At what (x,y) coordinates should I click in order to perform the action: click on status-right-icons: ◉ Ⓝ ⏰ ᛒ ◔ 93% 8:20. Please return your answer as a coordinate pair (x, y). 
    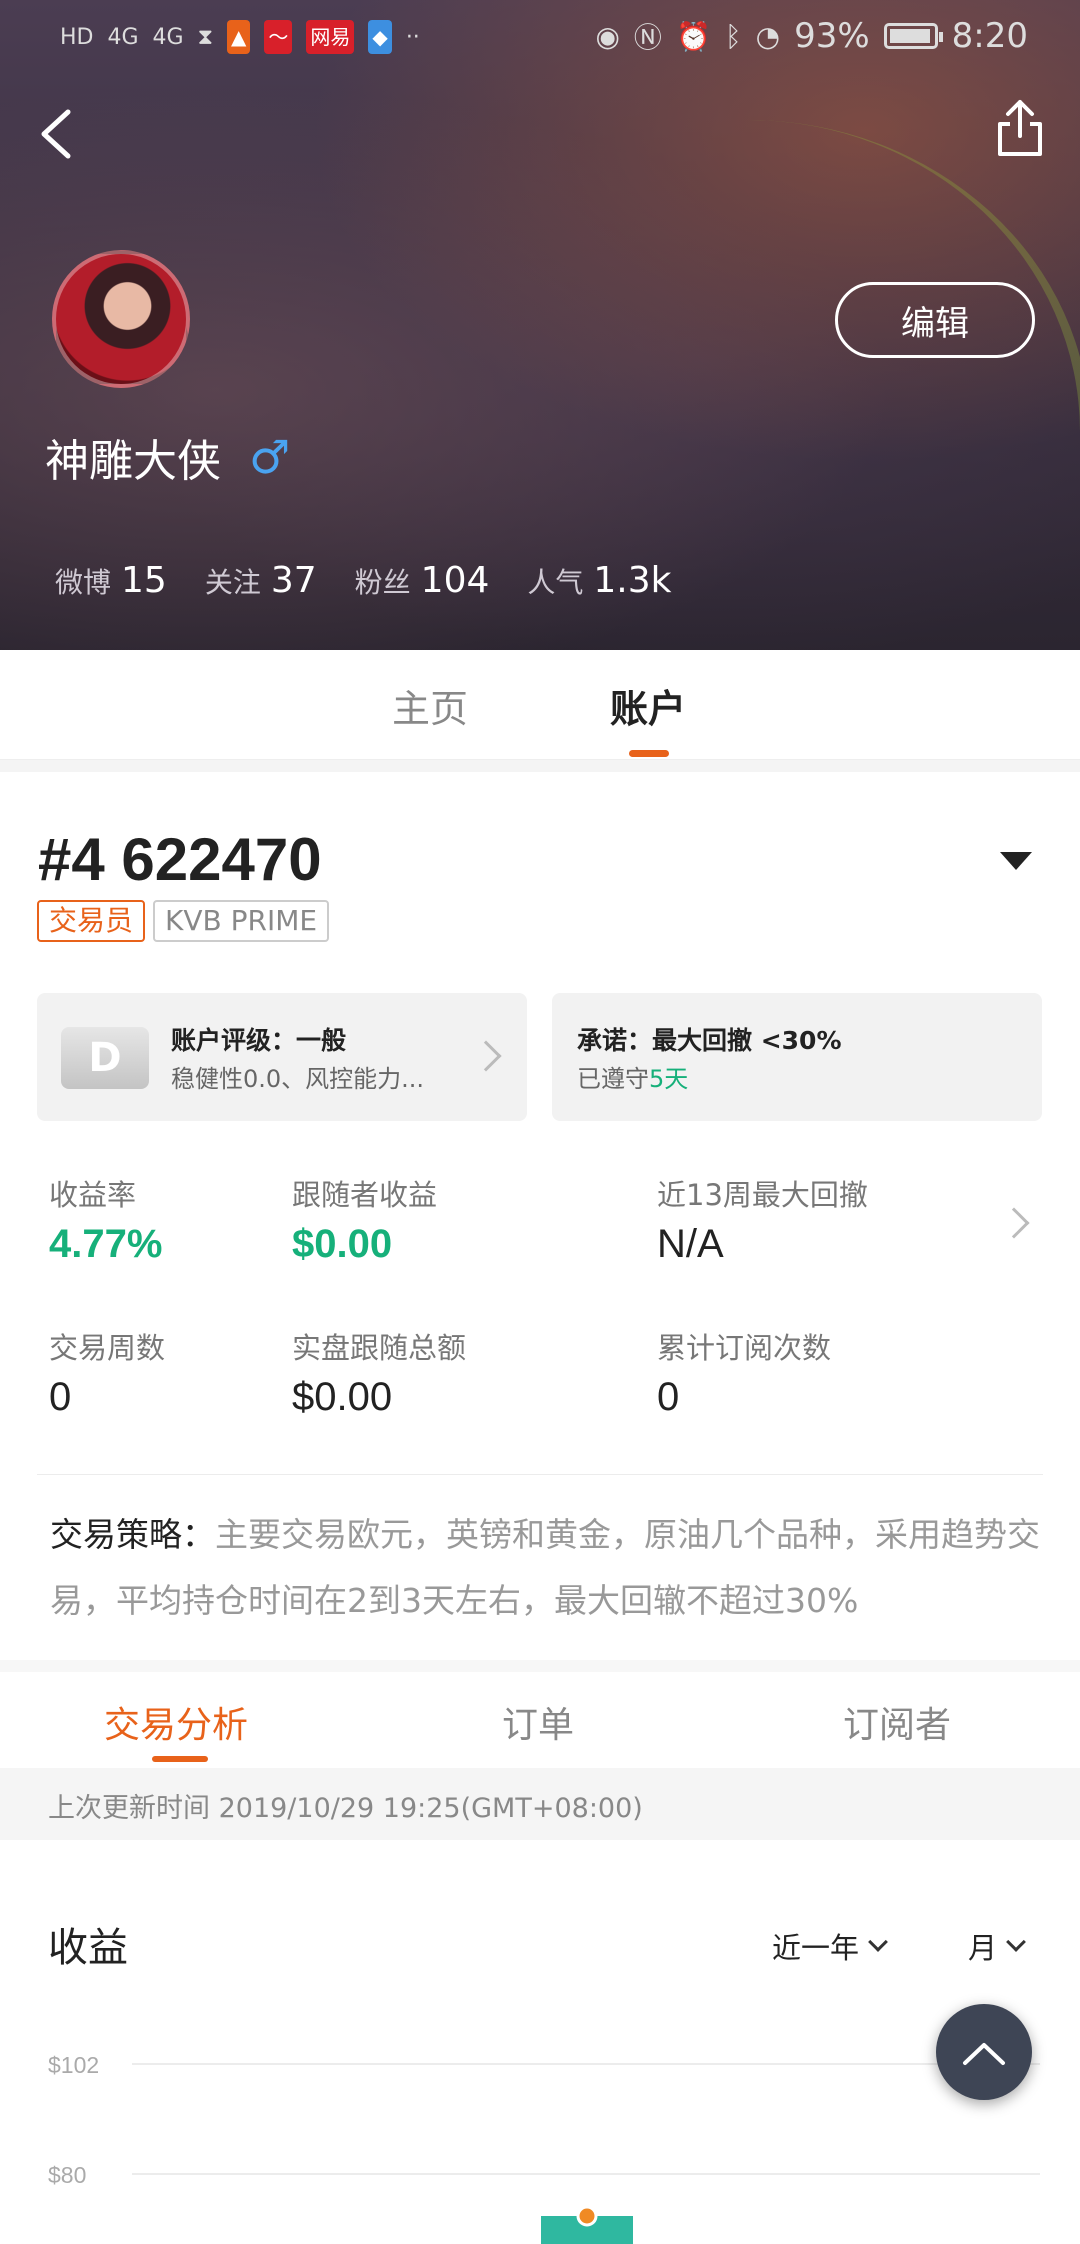
    Looking at the image, I should click on (811, 36).